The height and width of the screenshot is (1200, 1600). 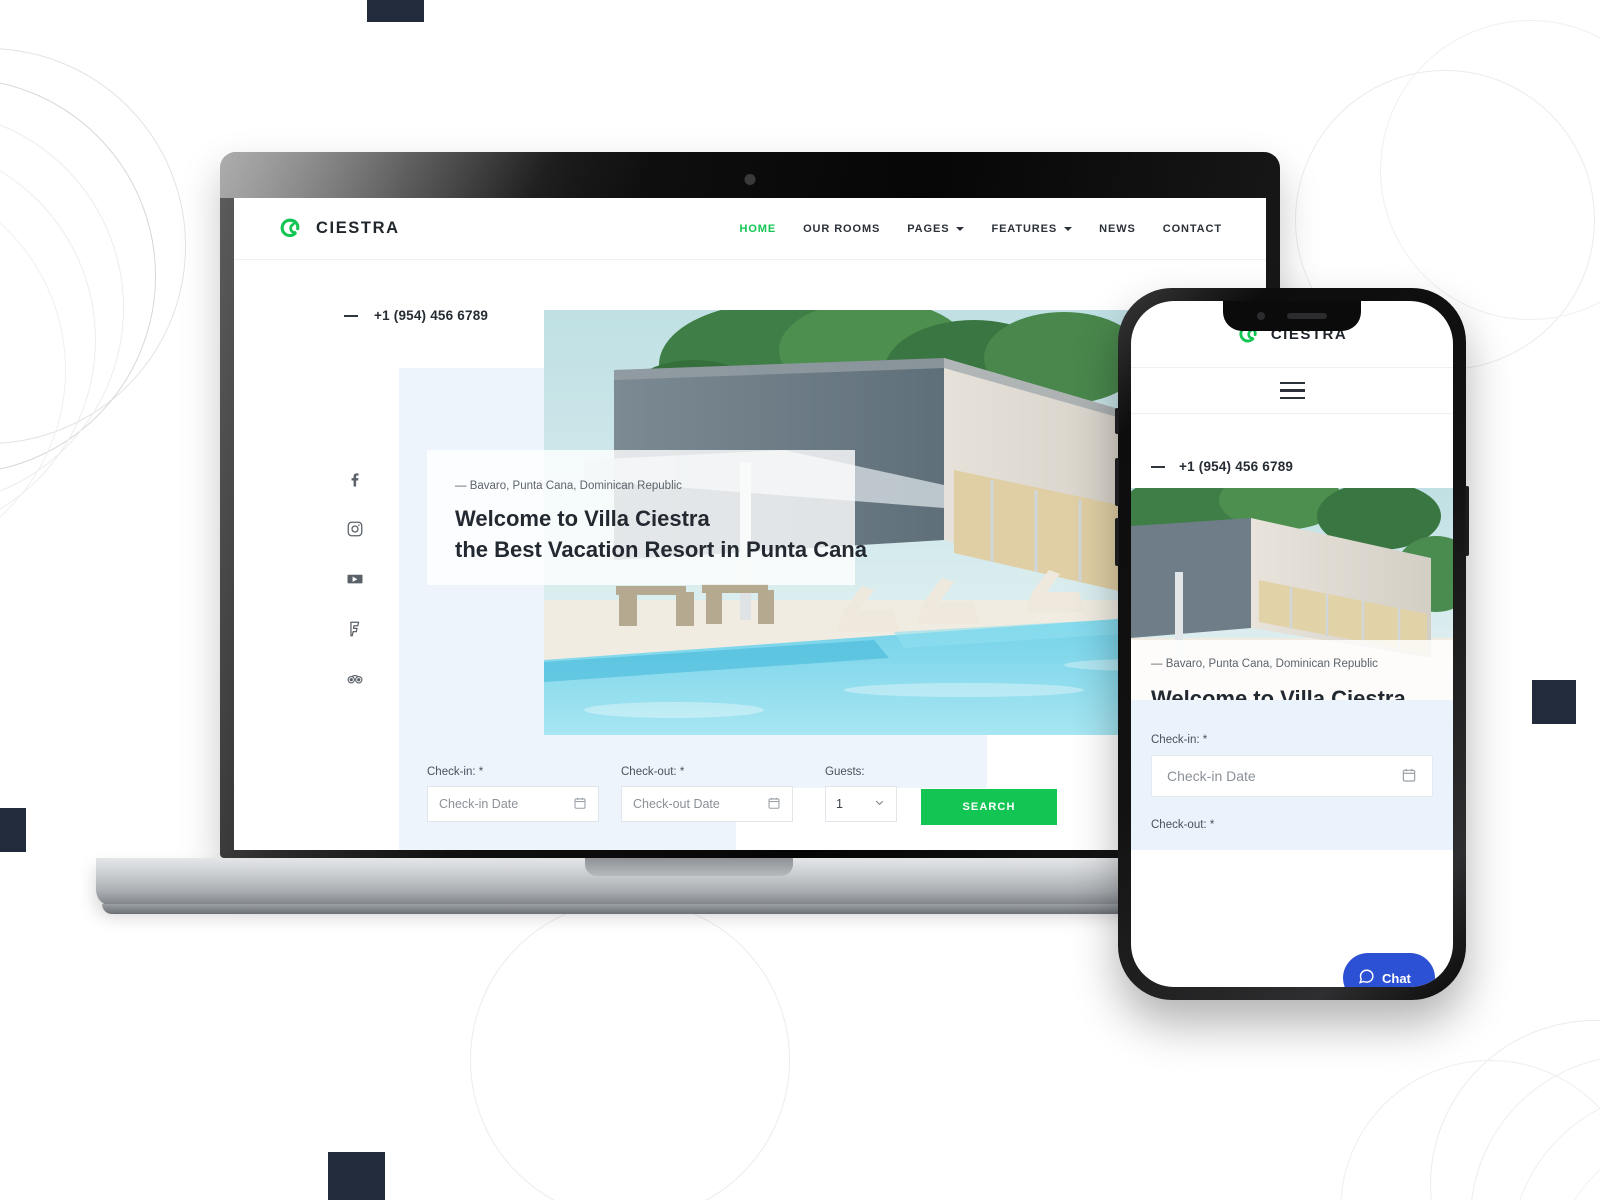 What do you see at coordinates (928, 228) in the screenshot?
I see `nav-label: PAGES` at bounding box center [928, 228].